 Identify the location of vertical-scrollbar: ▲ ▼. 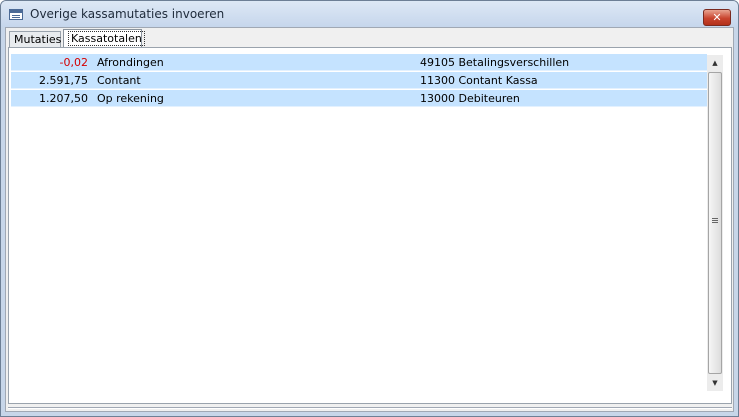
(715, 223).